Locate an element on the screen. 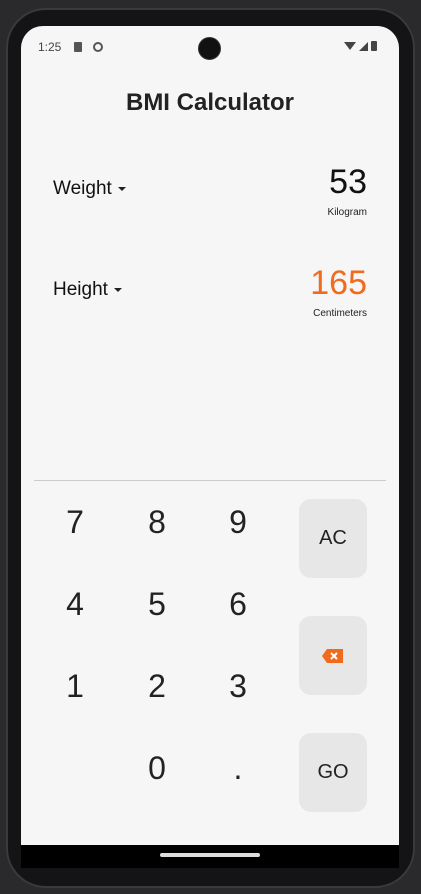  key-6: 6 is located at coordinates (238, 604).